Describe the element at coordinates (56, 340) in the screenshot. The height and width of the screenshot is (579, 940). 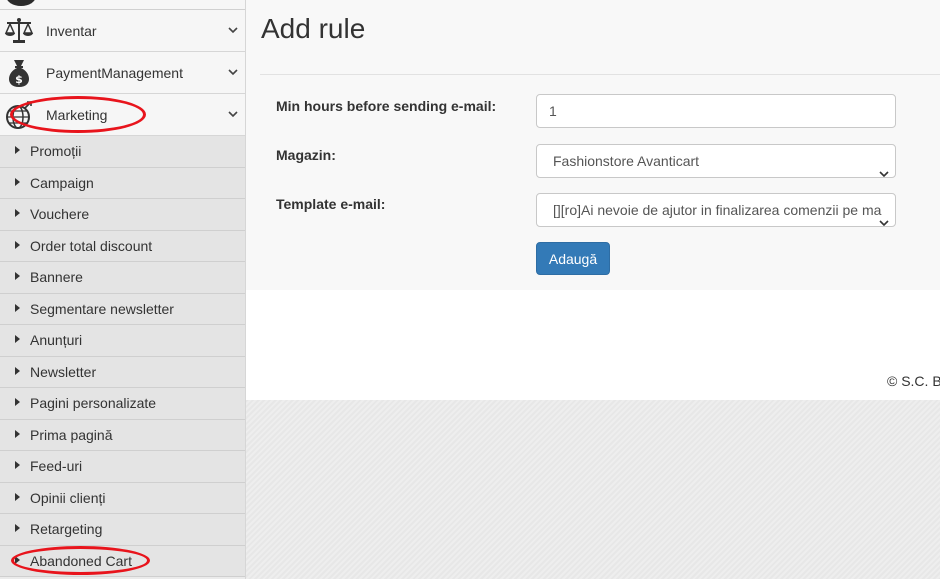
I see `sidebar-subitem-label: Anunțuri` at that location.